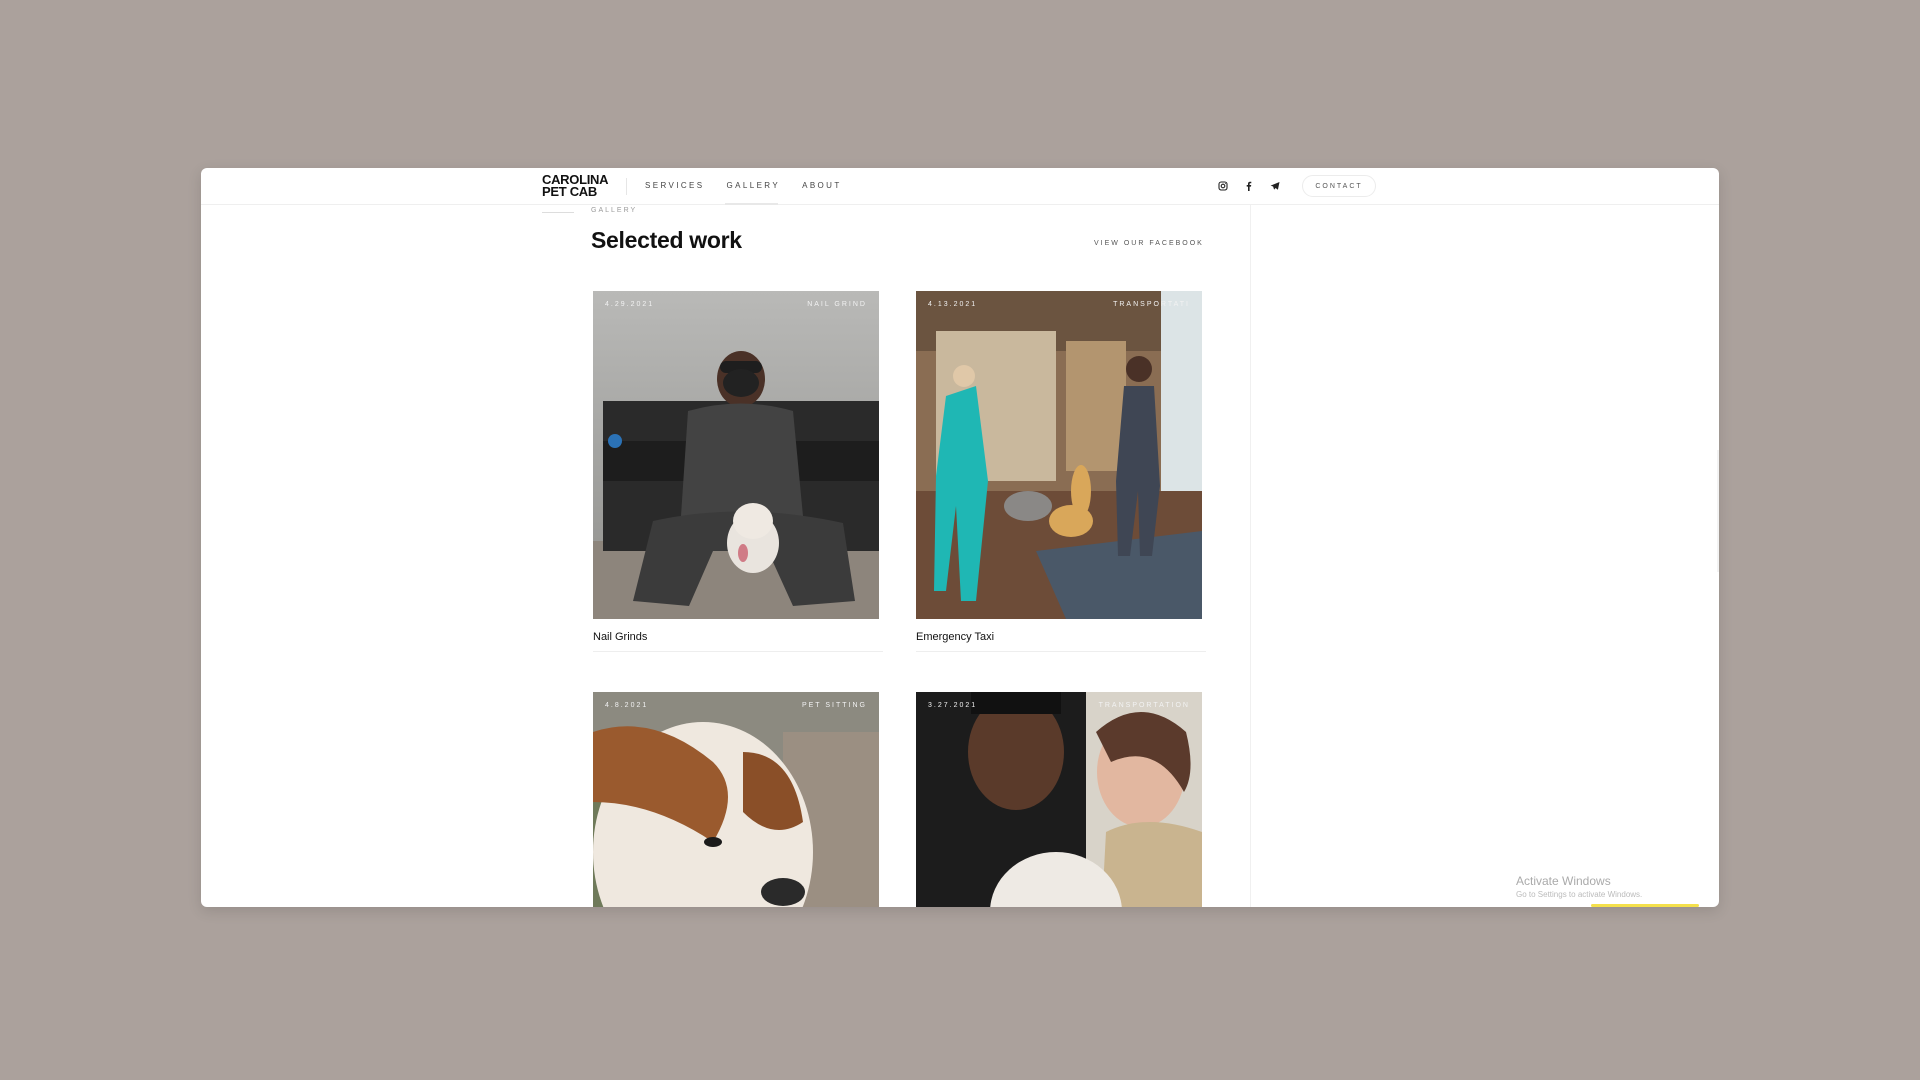 The image size is (1920, 1080). I want to click on card-meta: 3.27.2021 TRANSPORTATION, so click(1059, 705).